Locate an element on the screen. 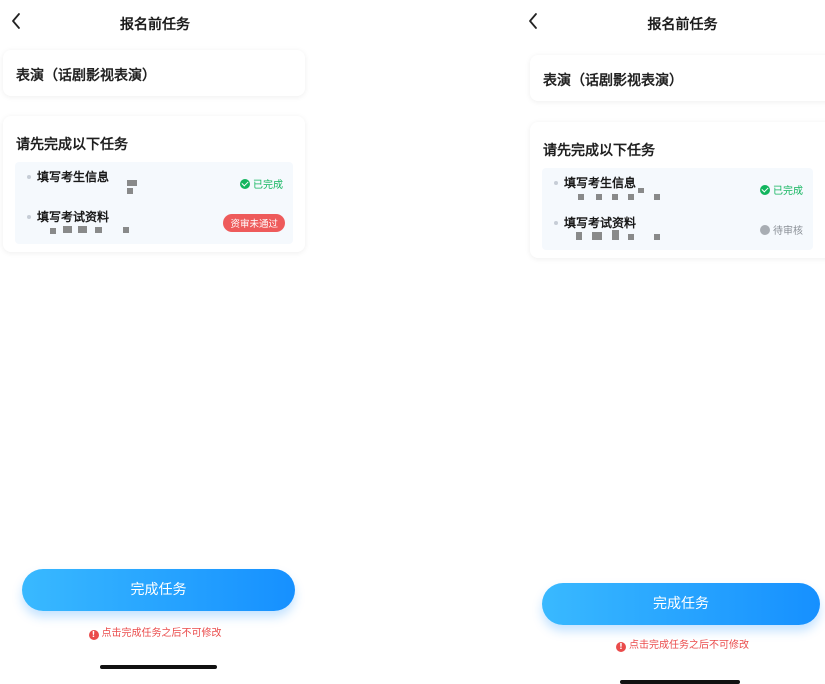 The width and height of the screenshot is (825, 684). pending-dot-icon is located at coordinates (765, 229).